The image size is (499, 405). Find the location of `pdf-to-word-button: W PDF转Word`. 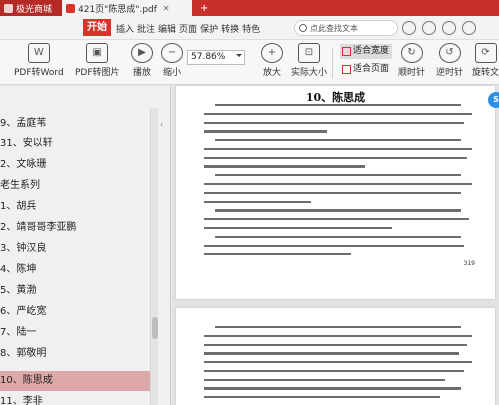

pdf-to-word-button: W PDF转Word is located at coordinates (39, 60).